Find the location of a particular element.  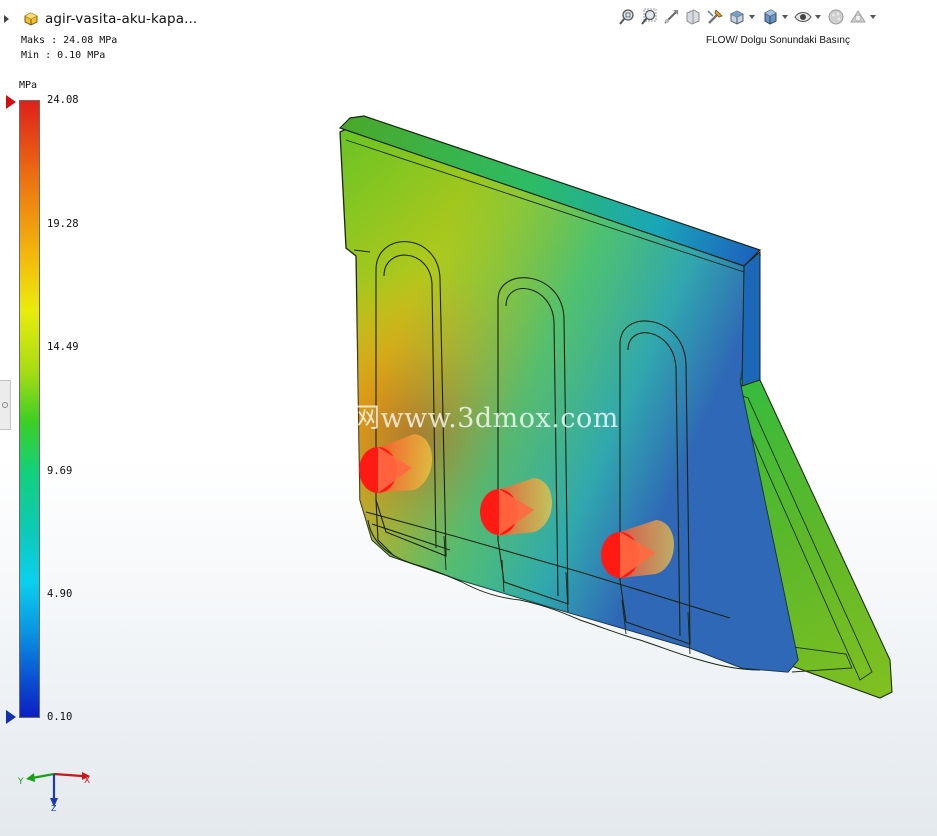

view-orientation-icon is located at coordinates (737, 17).